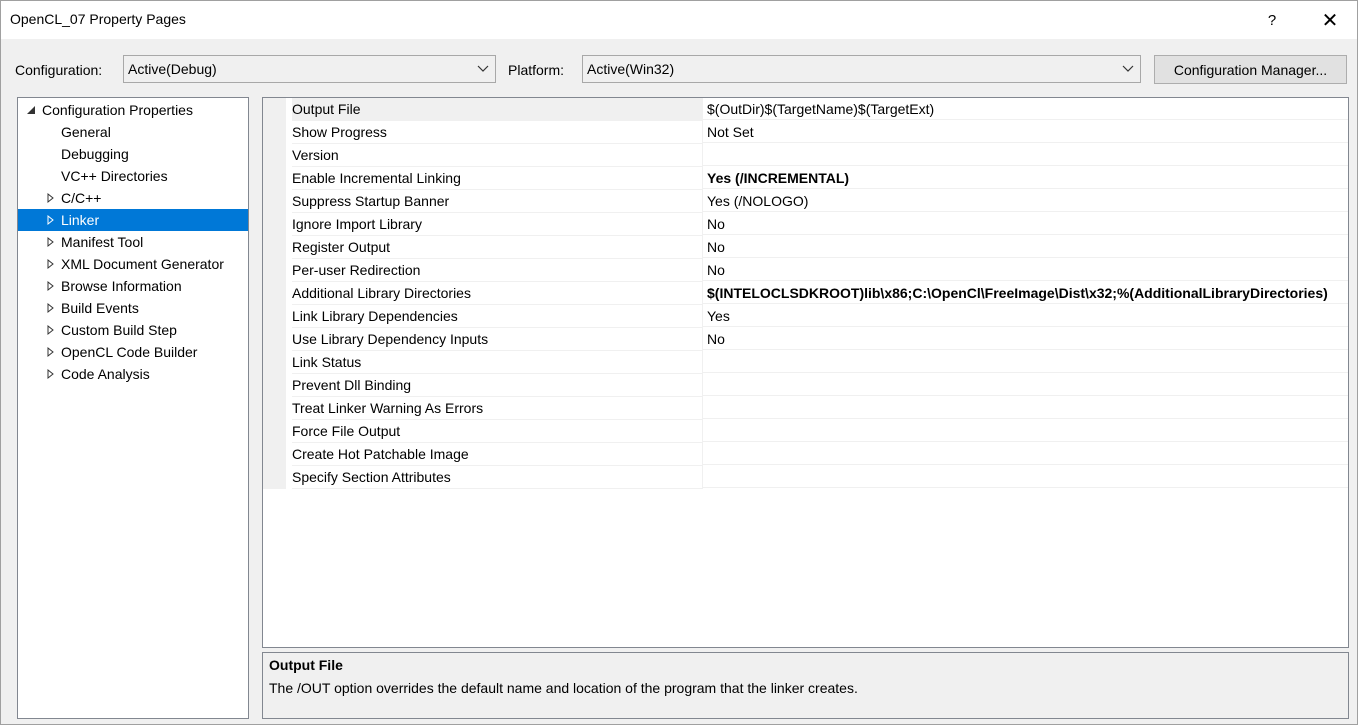 This screenshot has height=725, width=1358. I want to click on platform-dropdown: Active(Win32), so click(861, 69).